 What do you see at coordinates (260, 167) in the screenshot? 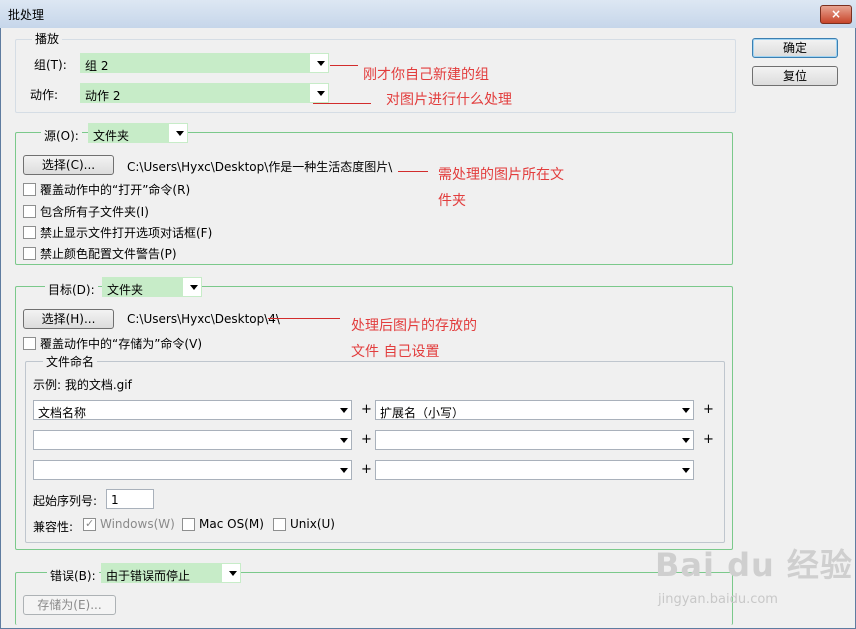
I see `source-path: C:\Users\Hyxc\Desktop\作是一种生活态度图片\` at bounding box center [260, 167].